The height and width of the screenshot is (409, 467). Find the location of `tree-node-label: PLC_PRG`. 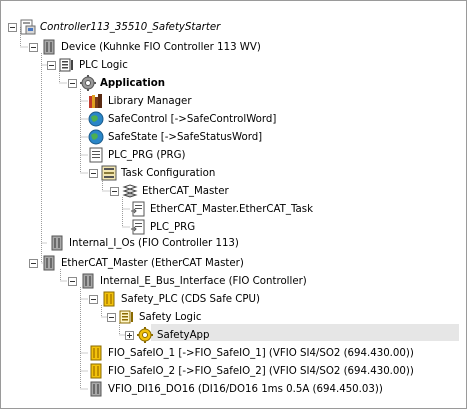

tree-node-label: PLC_PRG is located at coordinates (173, 227).